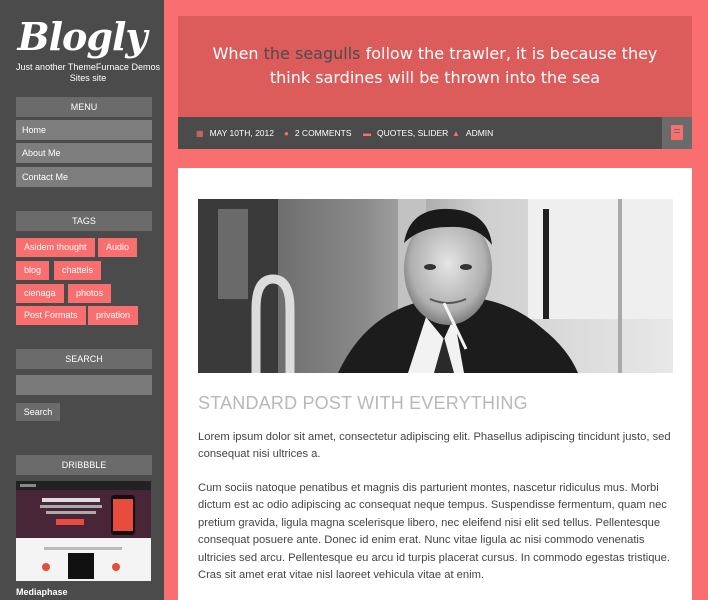 This screenshot has width=708, height=600. I want to click on post-format-button, so click(677, 133).